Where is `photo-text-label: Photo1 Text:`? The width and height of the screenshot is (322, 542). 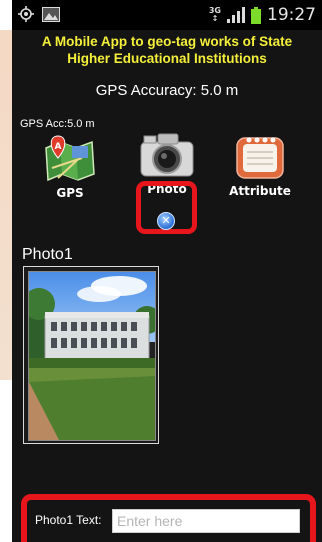
photo-text-label: Photo1 Text: is located at coordinates (68, 520).